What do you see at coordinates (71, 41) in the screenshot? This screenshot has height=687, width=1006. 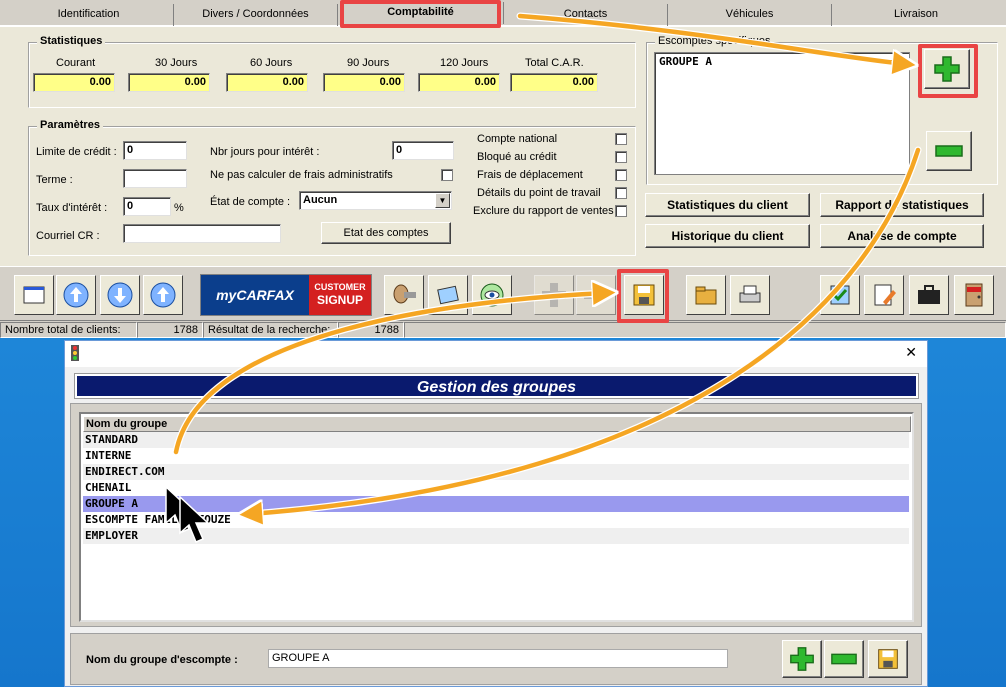 I see `statistics-title: Statistiques` at bounding box center [71, 41].